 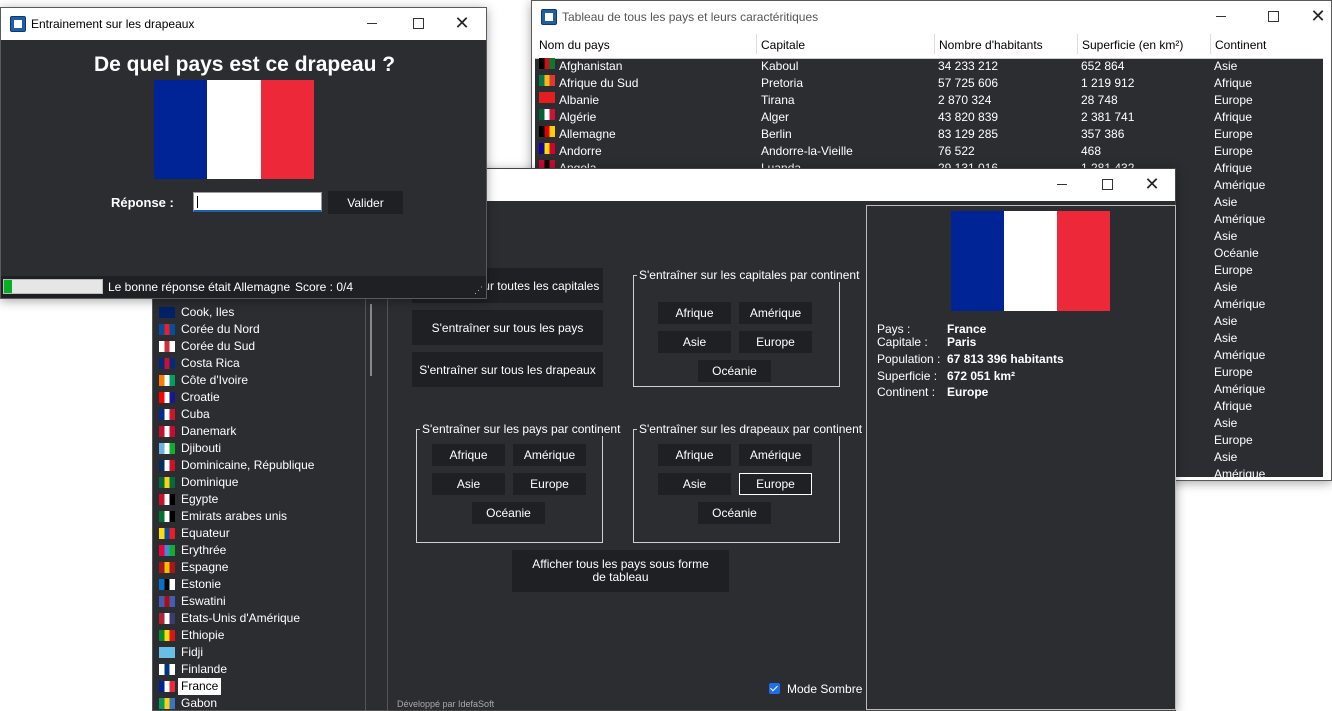 I want to click on table-cell: Berlin, so click(x=776, y=134).